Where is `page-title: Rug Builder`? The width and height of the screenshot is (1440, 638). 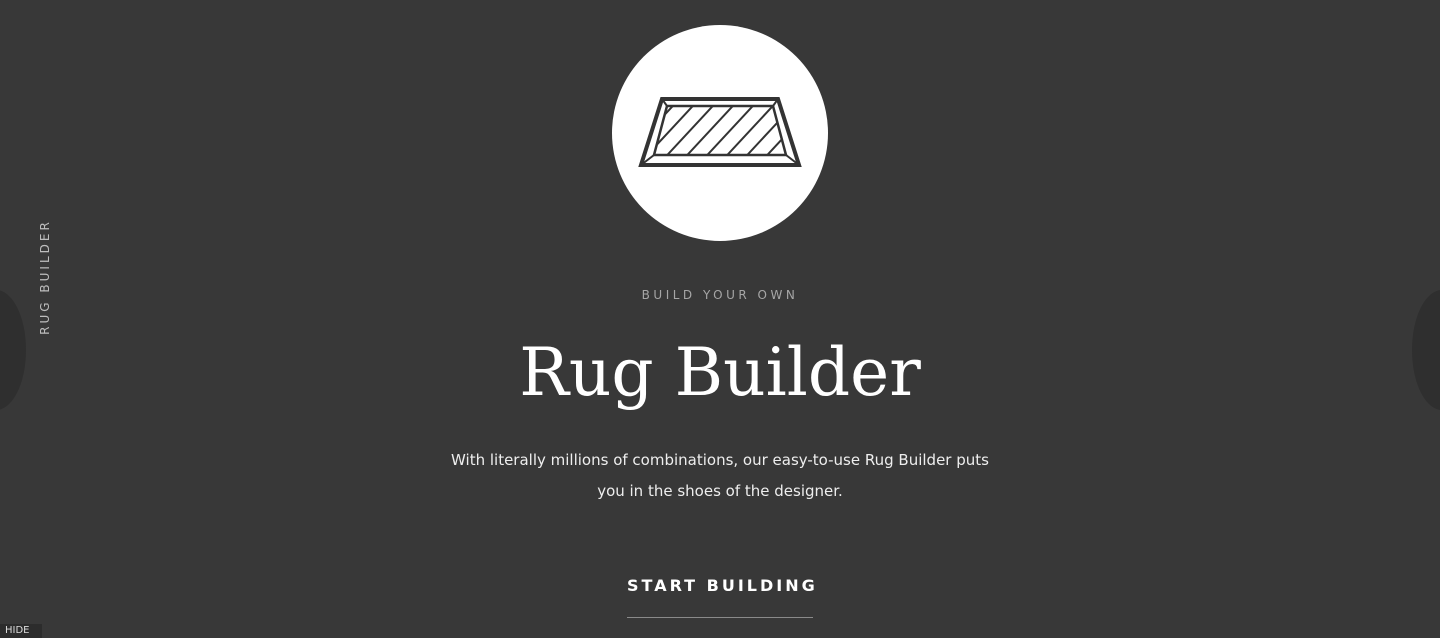 page-title: Rug Builder is located at coordinates (720, 372).